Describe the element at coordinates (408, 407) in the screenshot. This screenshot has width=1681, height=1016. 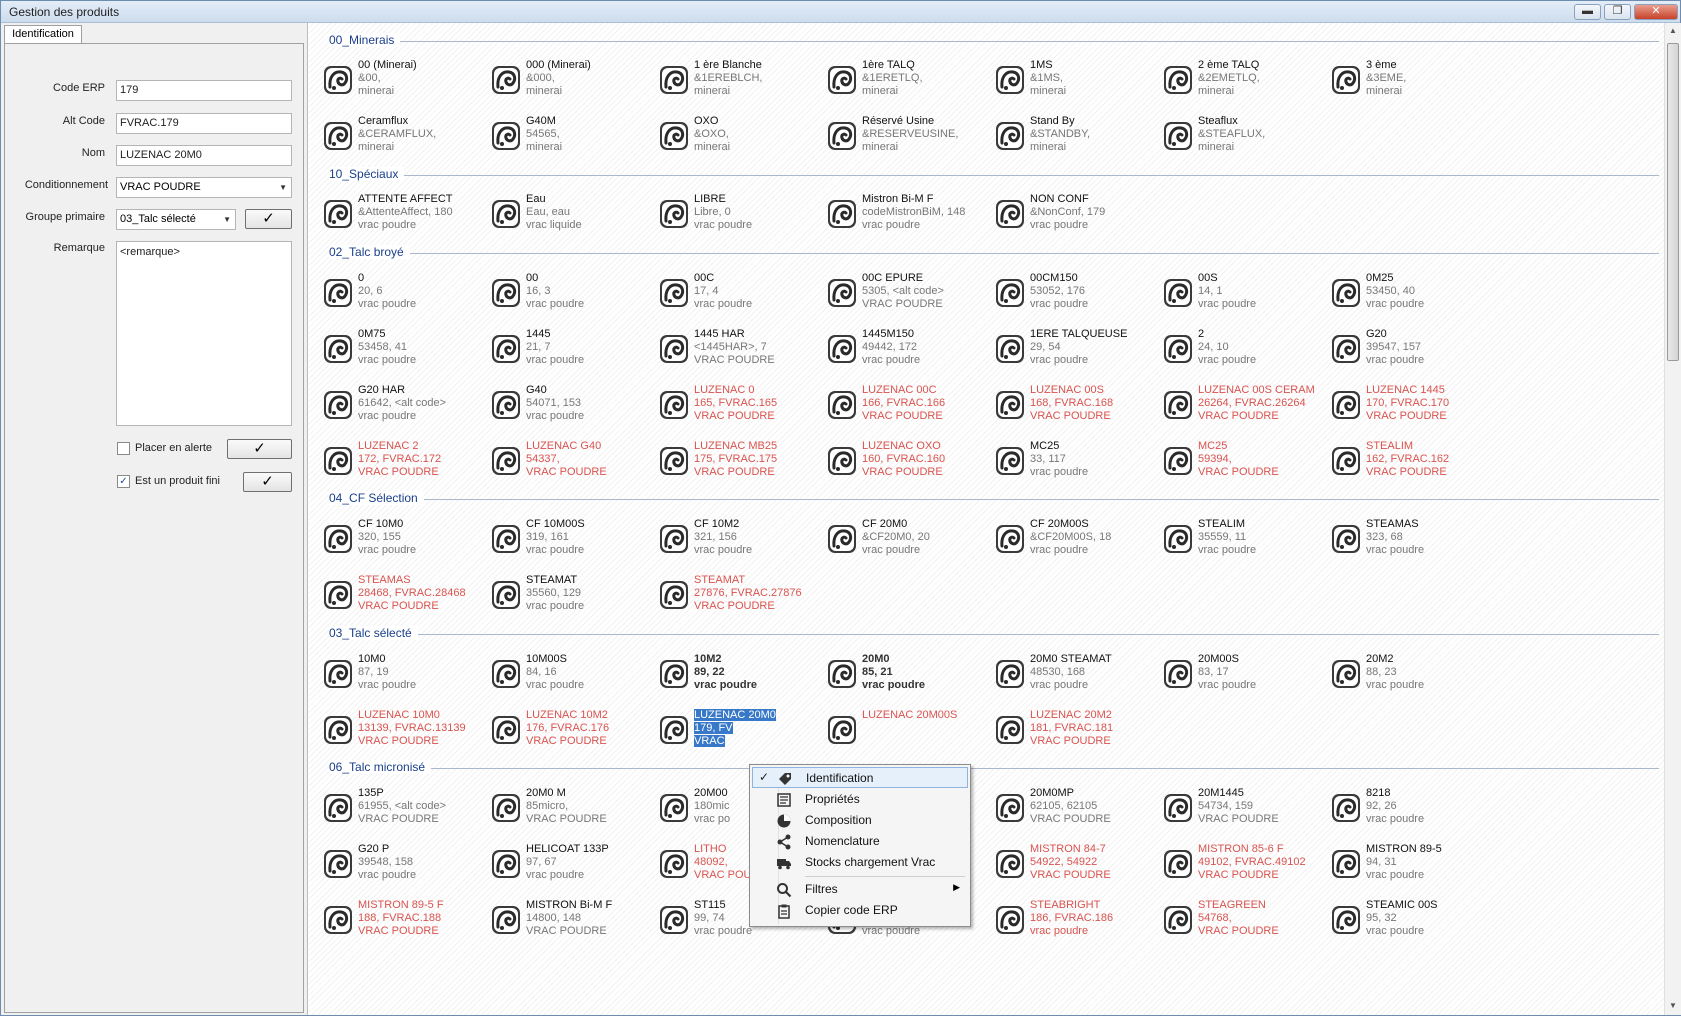
I see `product-tile: G20 HAR 61642, <alt code> vrac poudre` at that location.